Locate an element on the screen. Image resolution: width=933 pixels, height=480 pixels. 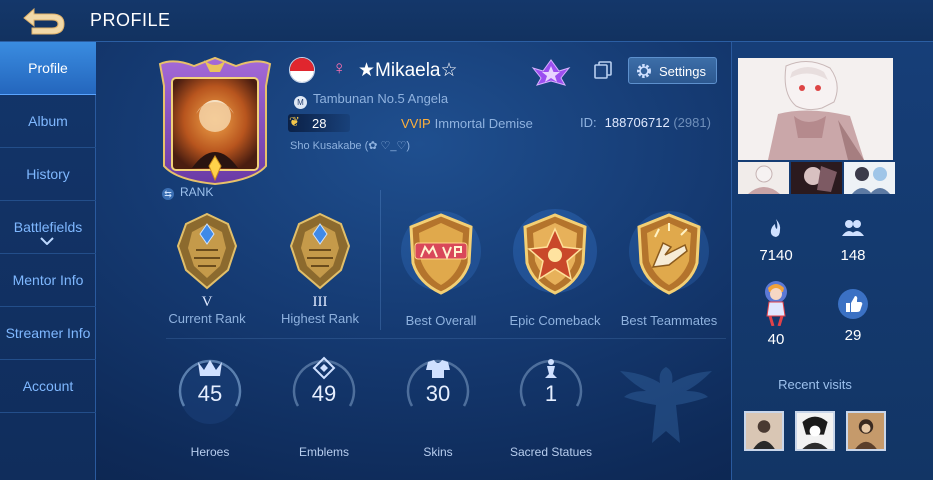
settings-button: Settings is located at coordinates (672, 70).